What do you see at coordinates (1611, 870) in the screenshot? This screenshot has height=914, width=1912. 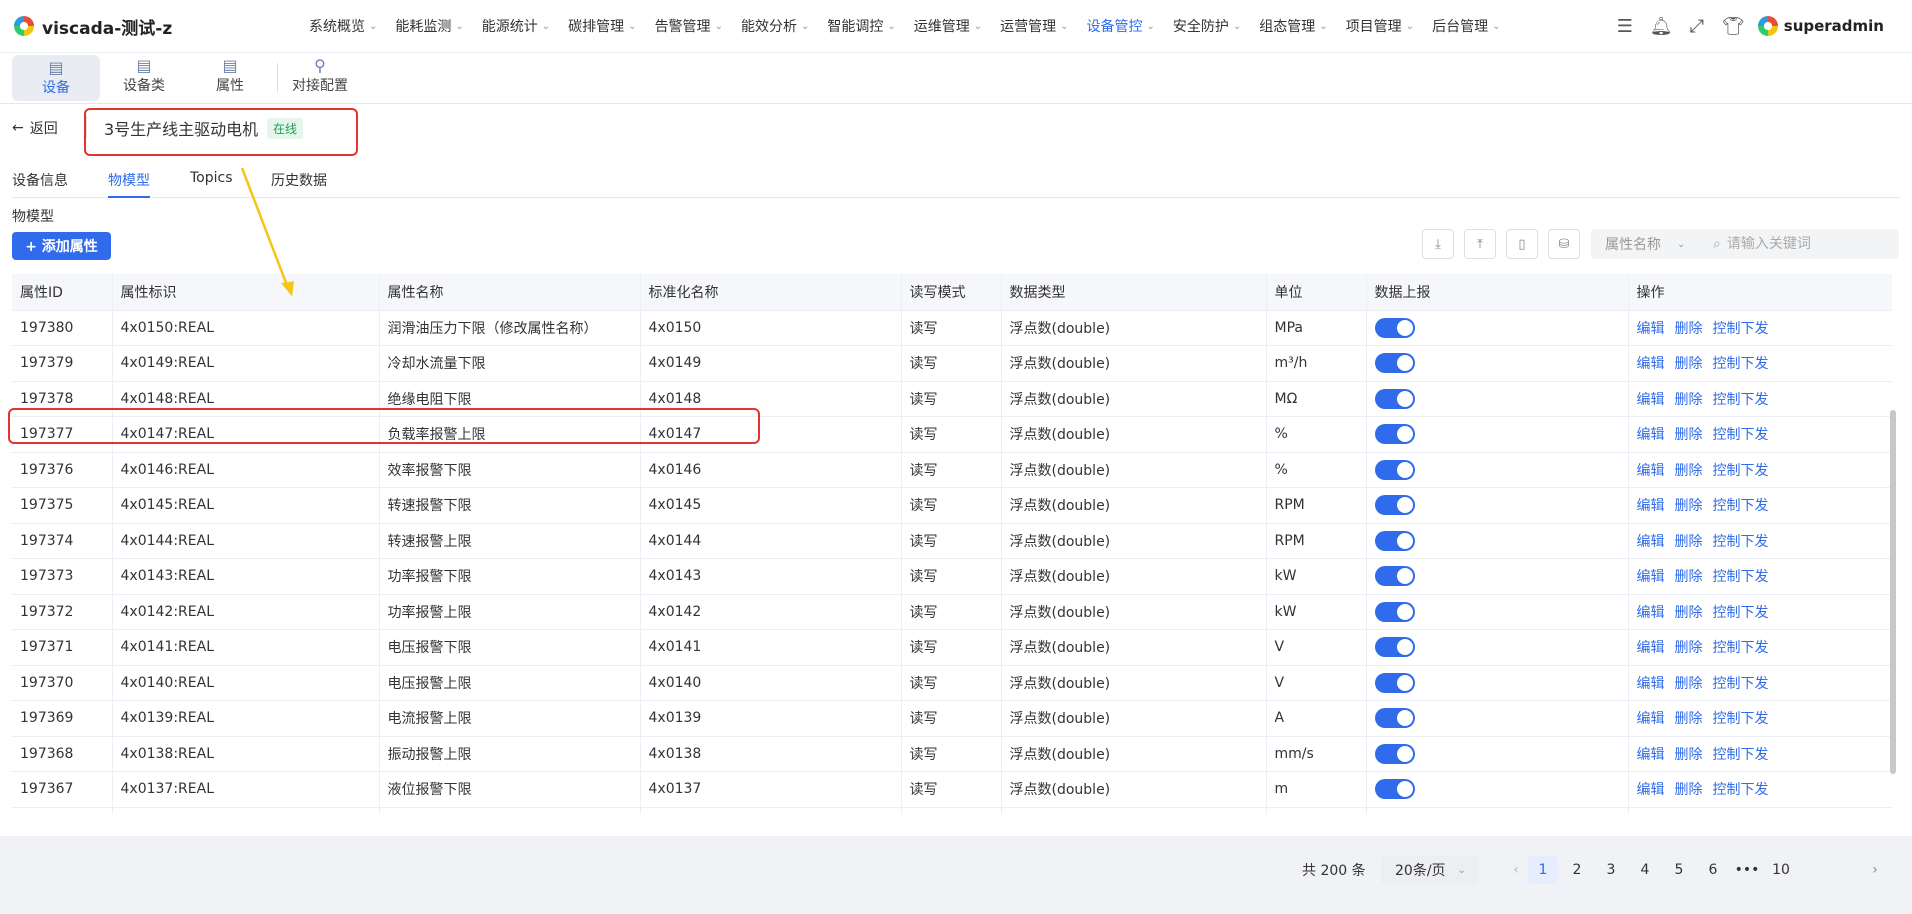 I see `page-button: 3` at bounding box center [1611, 870].